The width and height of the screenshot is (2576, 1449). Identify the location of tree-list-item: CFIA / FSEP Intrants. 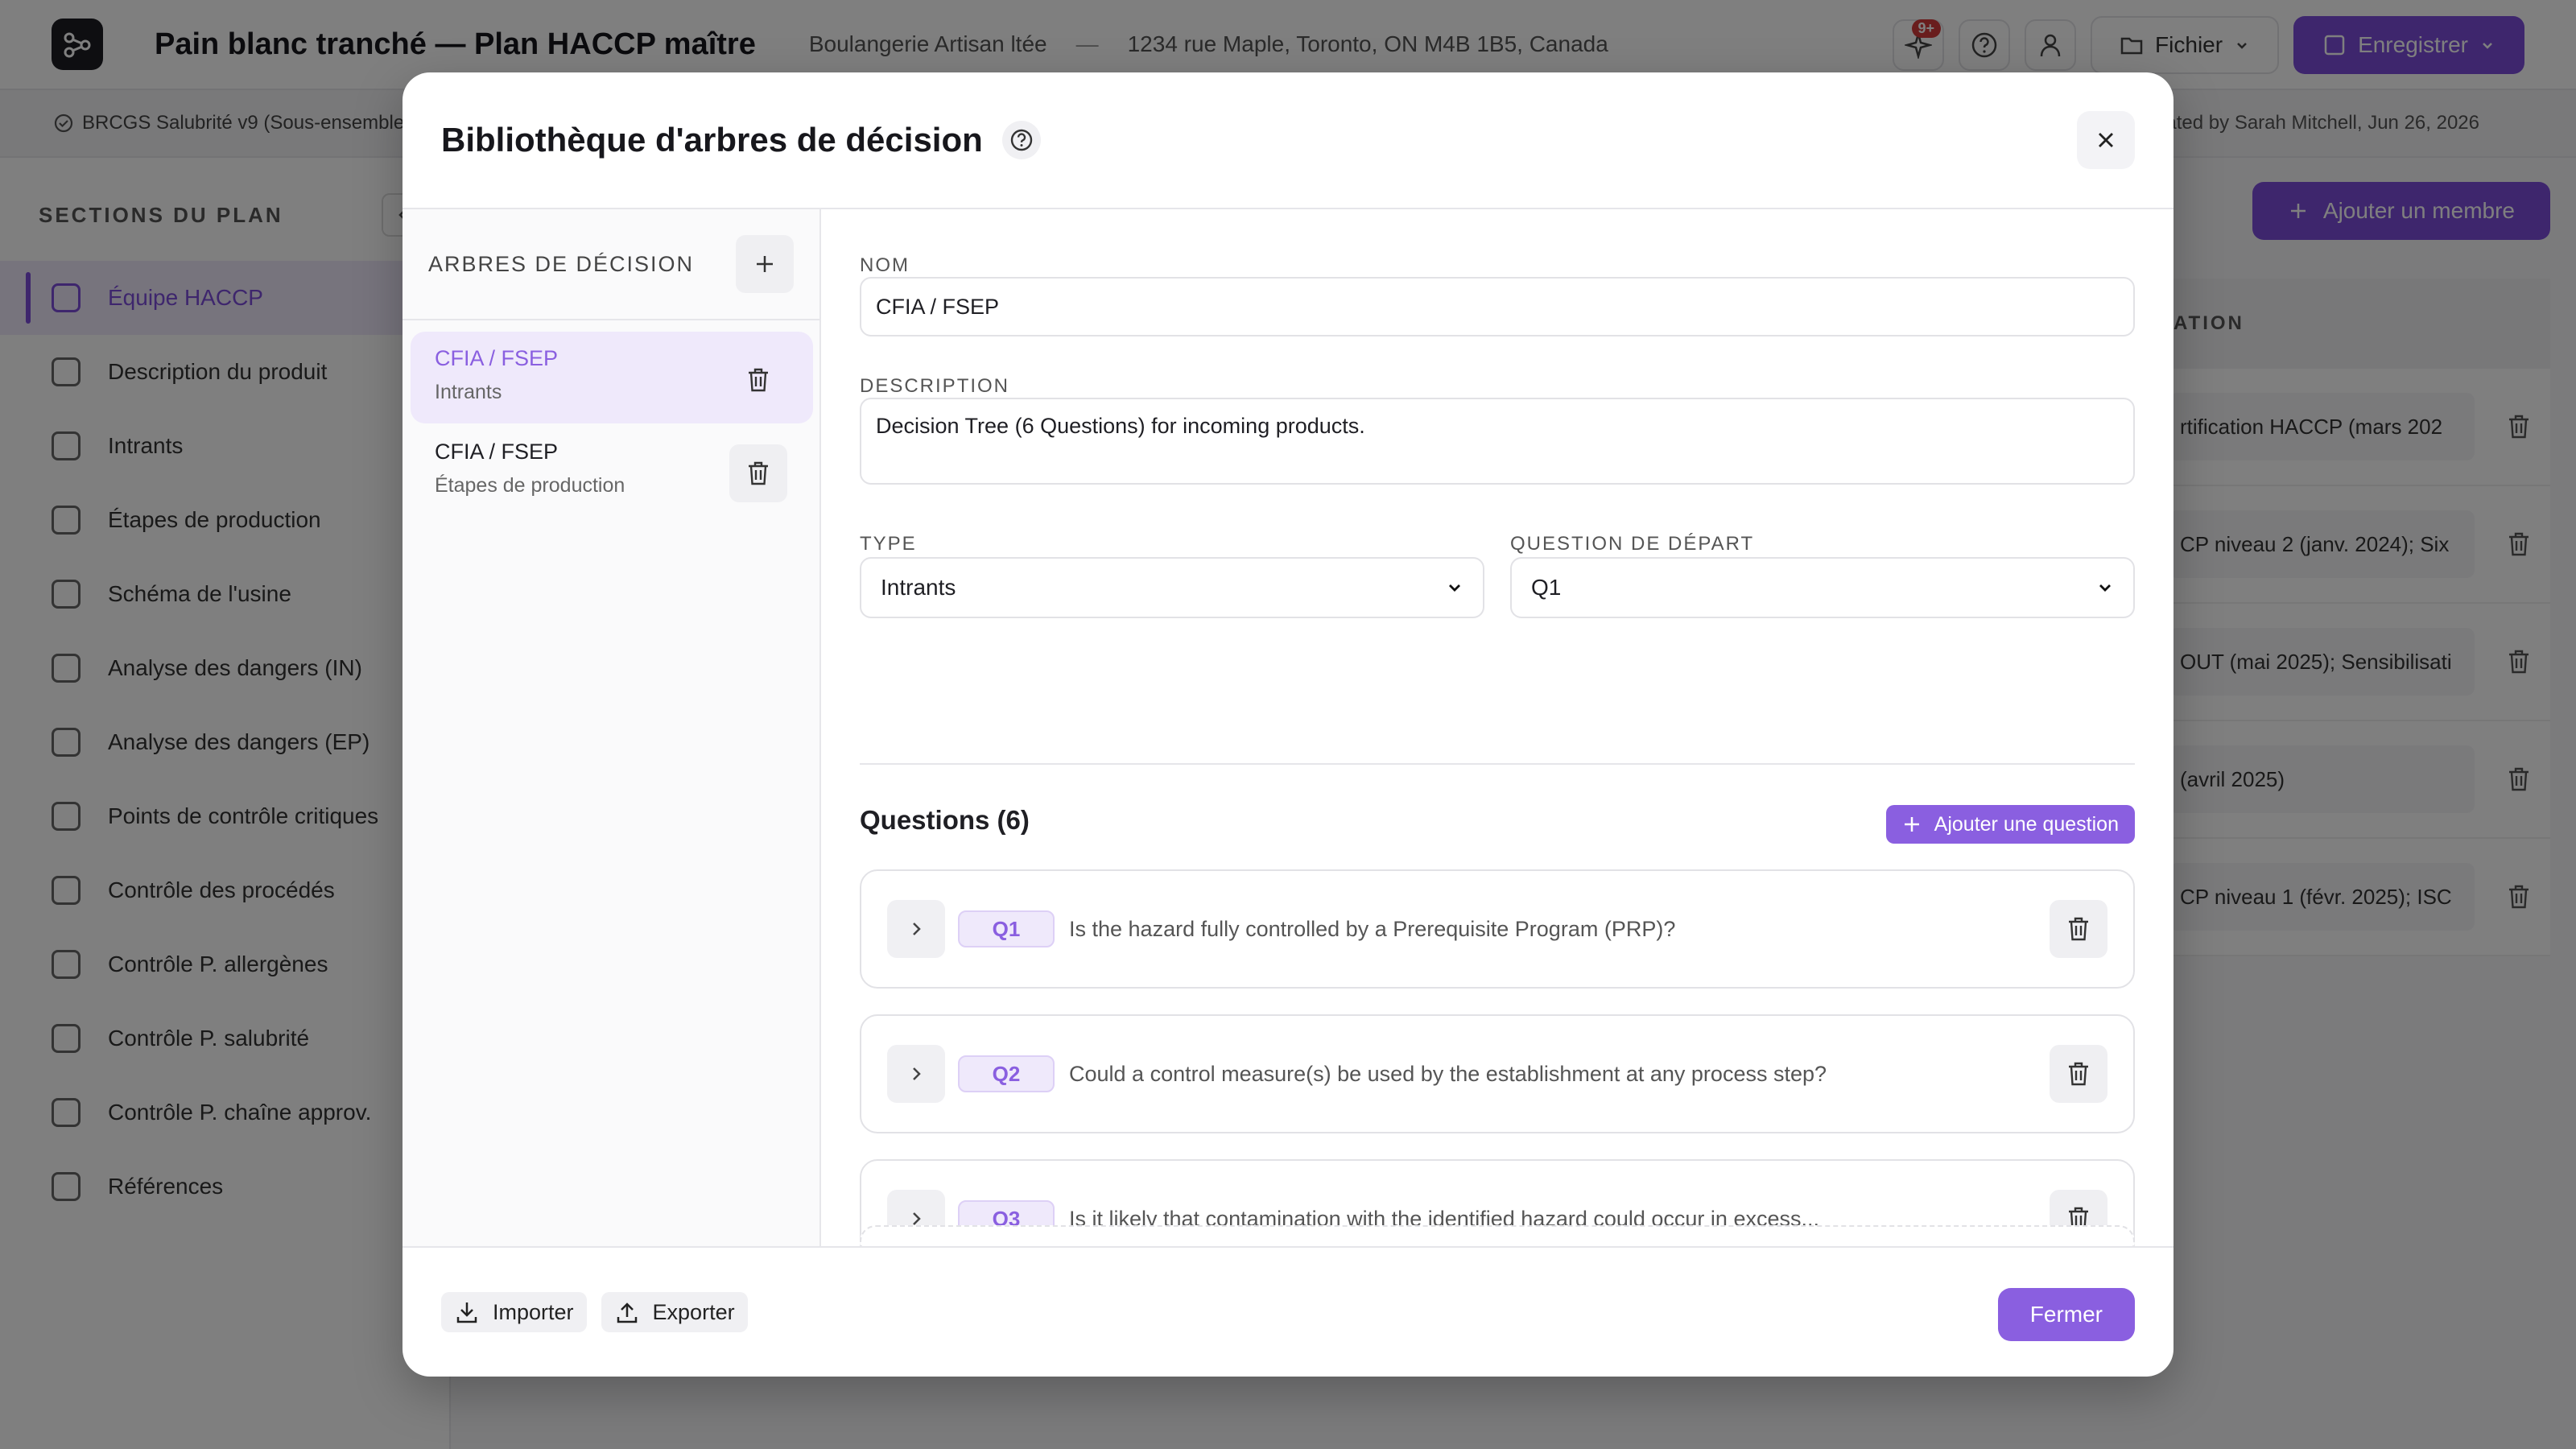
(612, 377).